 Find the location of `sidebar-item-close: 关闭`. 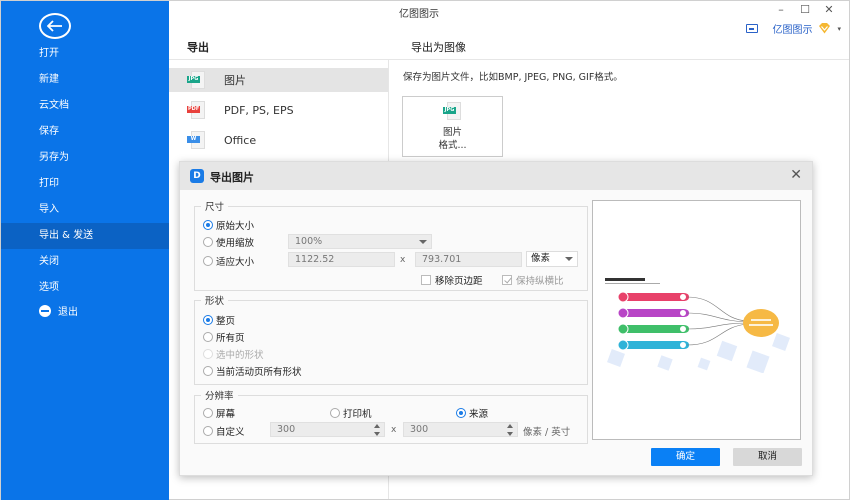

sidebar-item-close: 关闭 is located at coordinates (85, 262).